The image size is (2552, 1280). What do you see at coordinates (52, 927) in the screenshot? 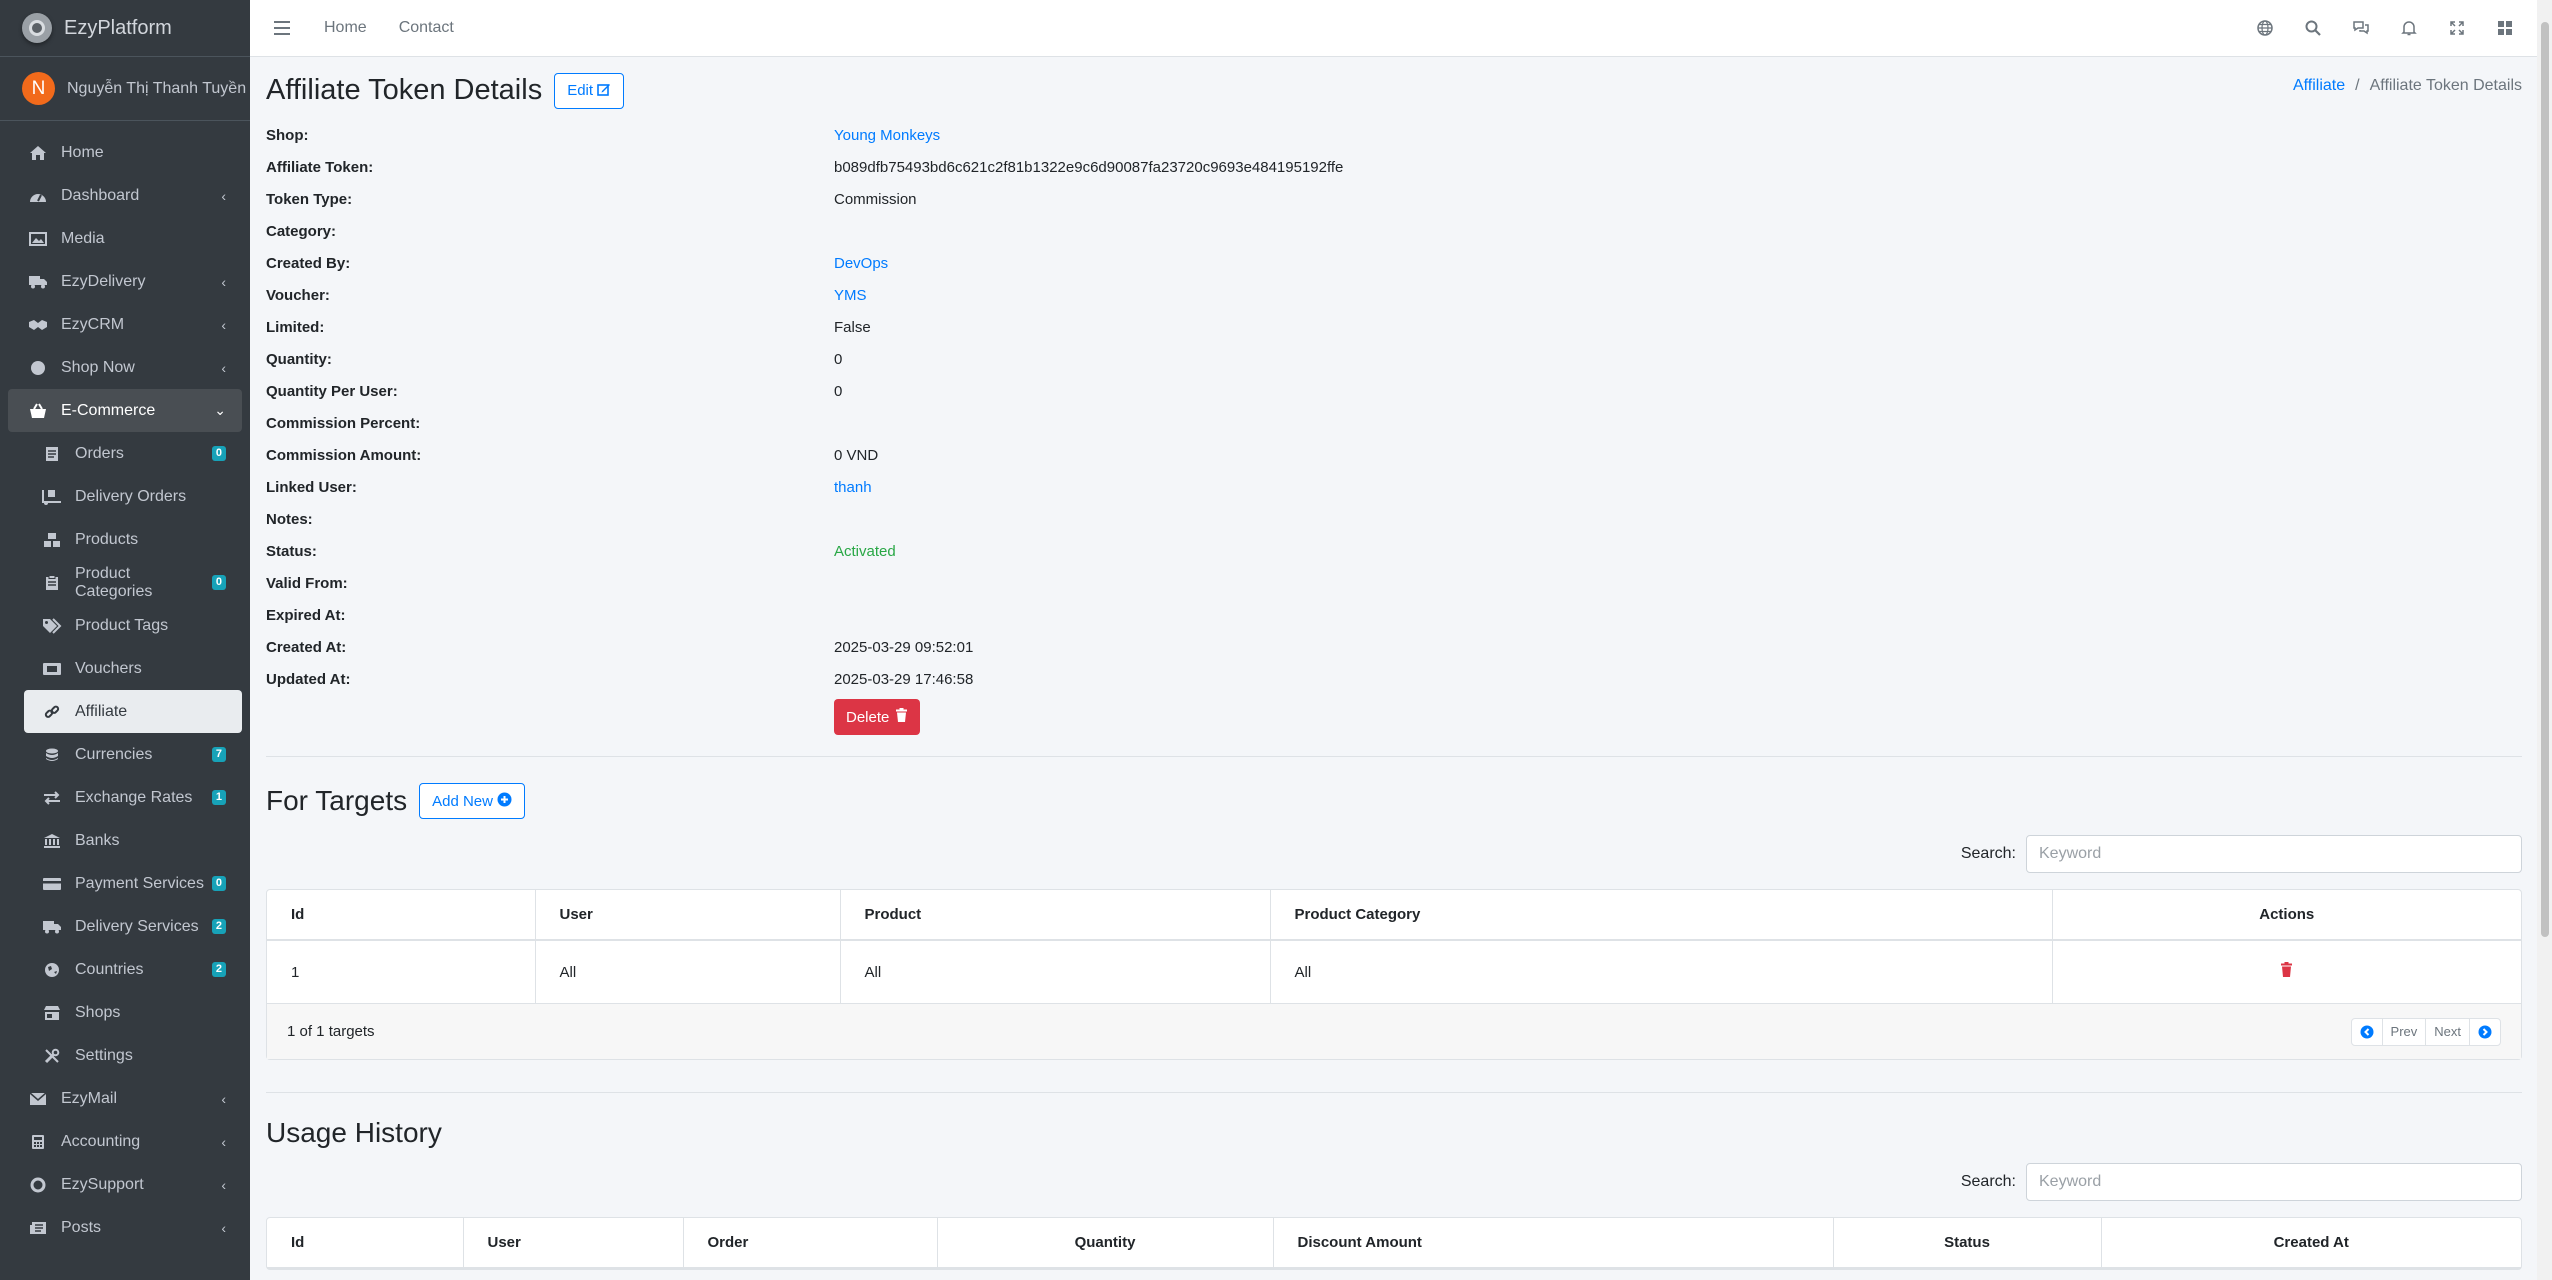
I see `truck-icon` at bounding box center [52, 927].